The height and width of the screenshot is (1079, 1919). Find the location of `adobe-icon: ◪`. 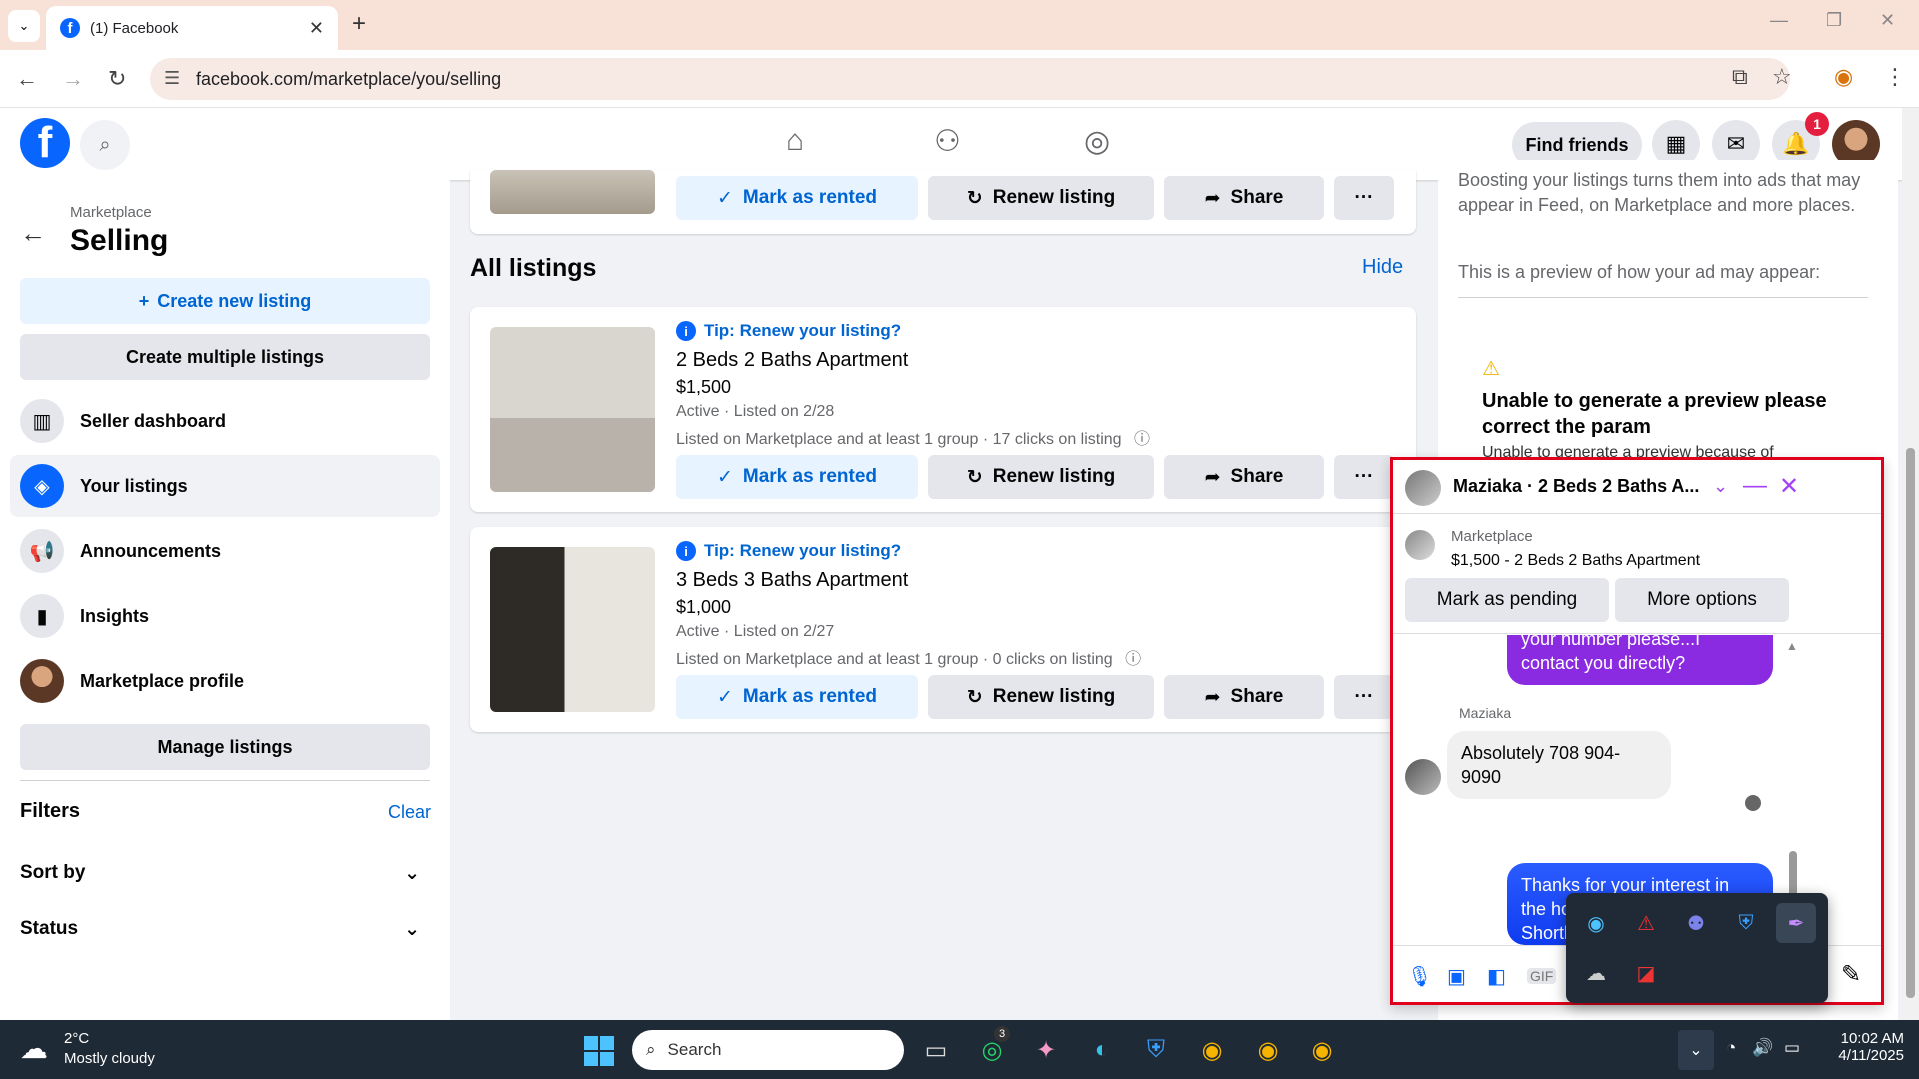

adobe-icon: ◪ is located at coordinates (1646, 973).